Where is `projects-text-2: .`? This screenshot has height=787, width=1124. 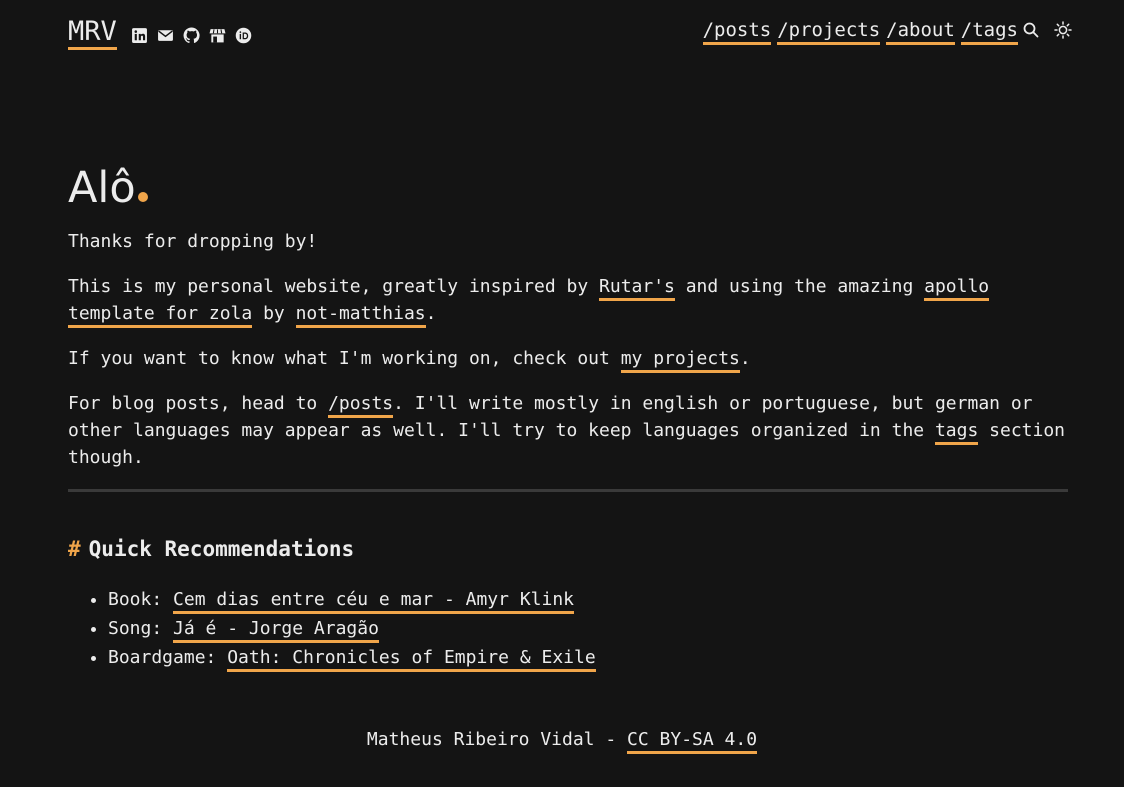
projects-text-2: . is located at coordinates (745, 358).